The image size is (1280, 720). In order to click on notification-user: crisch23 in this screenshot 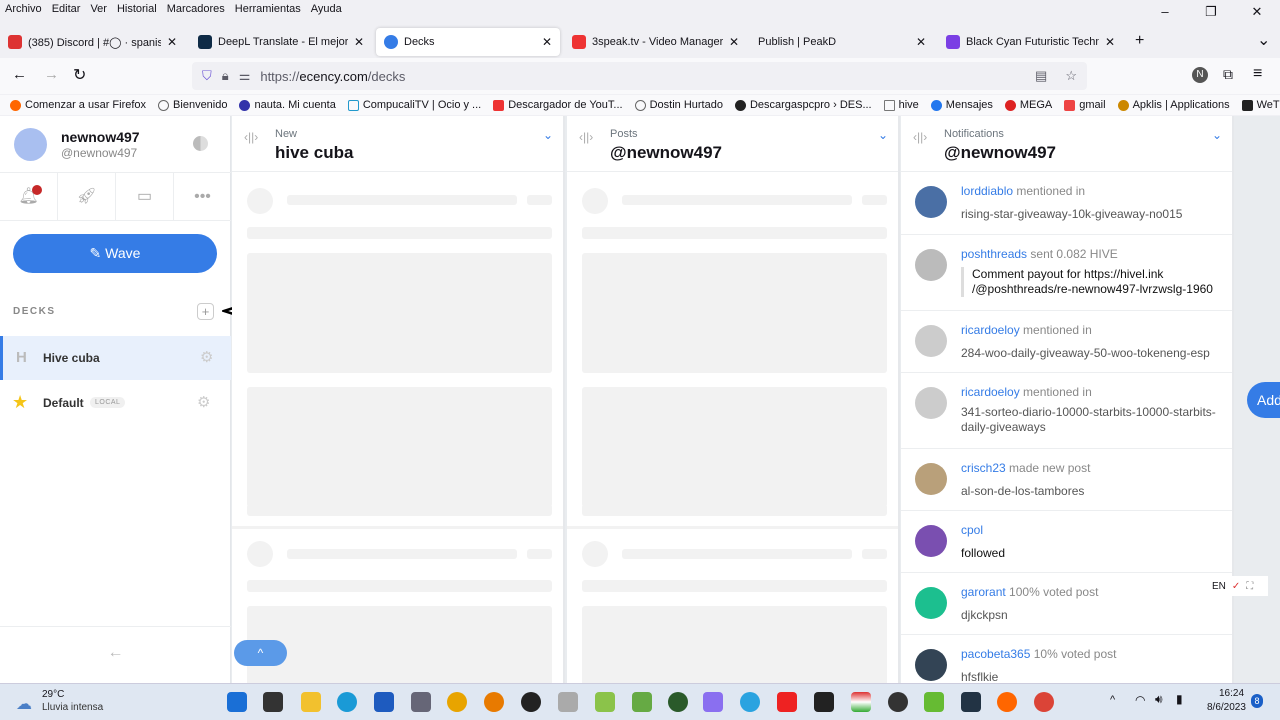, I will do `click(983, 468)`.